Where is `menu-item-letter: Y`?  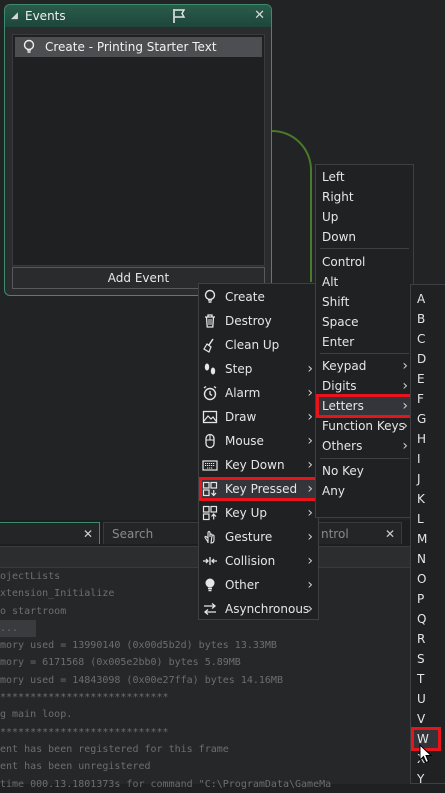 menu-item-letter: Y is located at coordinates (428, 779).